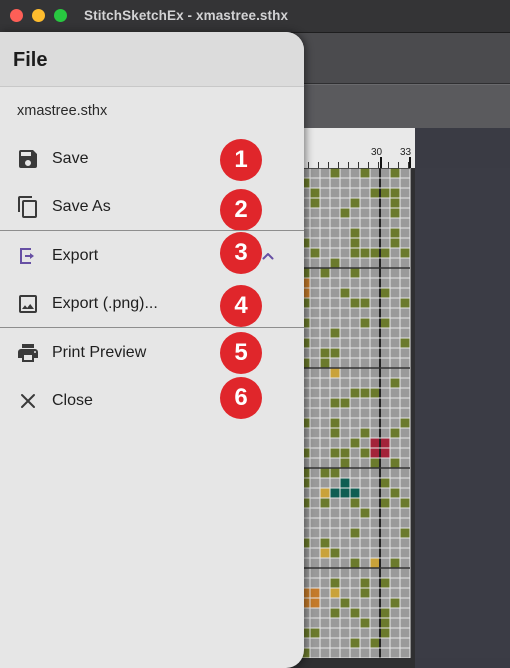 This screenshot has width=510, height=668. I want to click on window-minimize-control, so click(38, 15).